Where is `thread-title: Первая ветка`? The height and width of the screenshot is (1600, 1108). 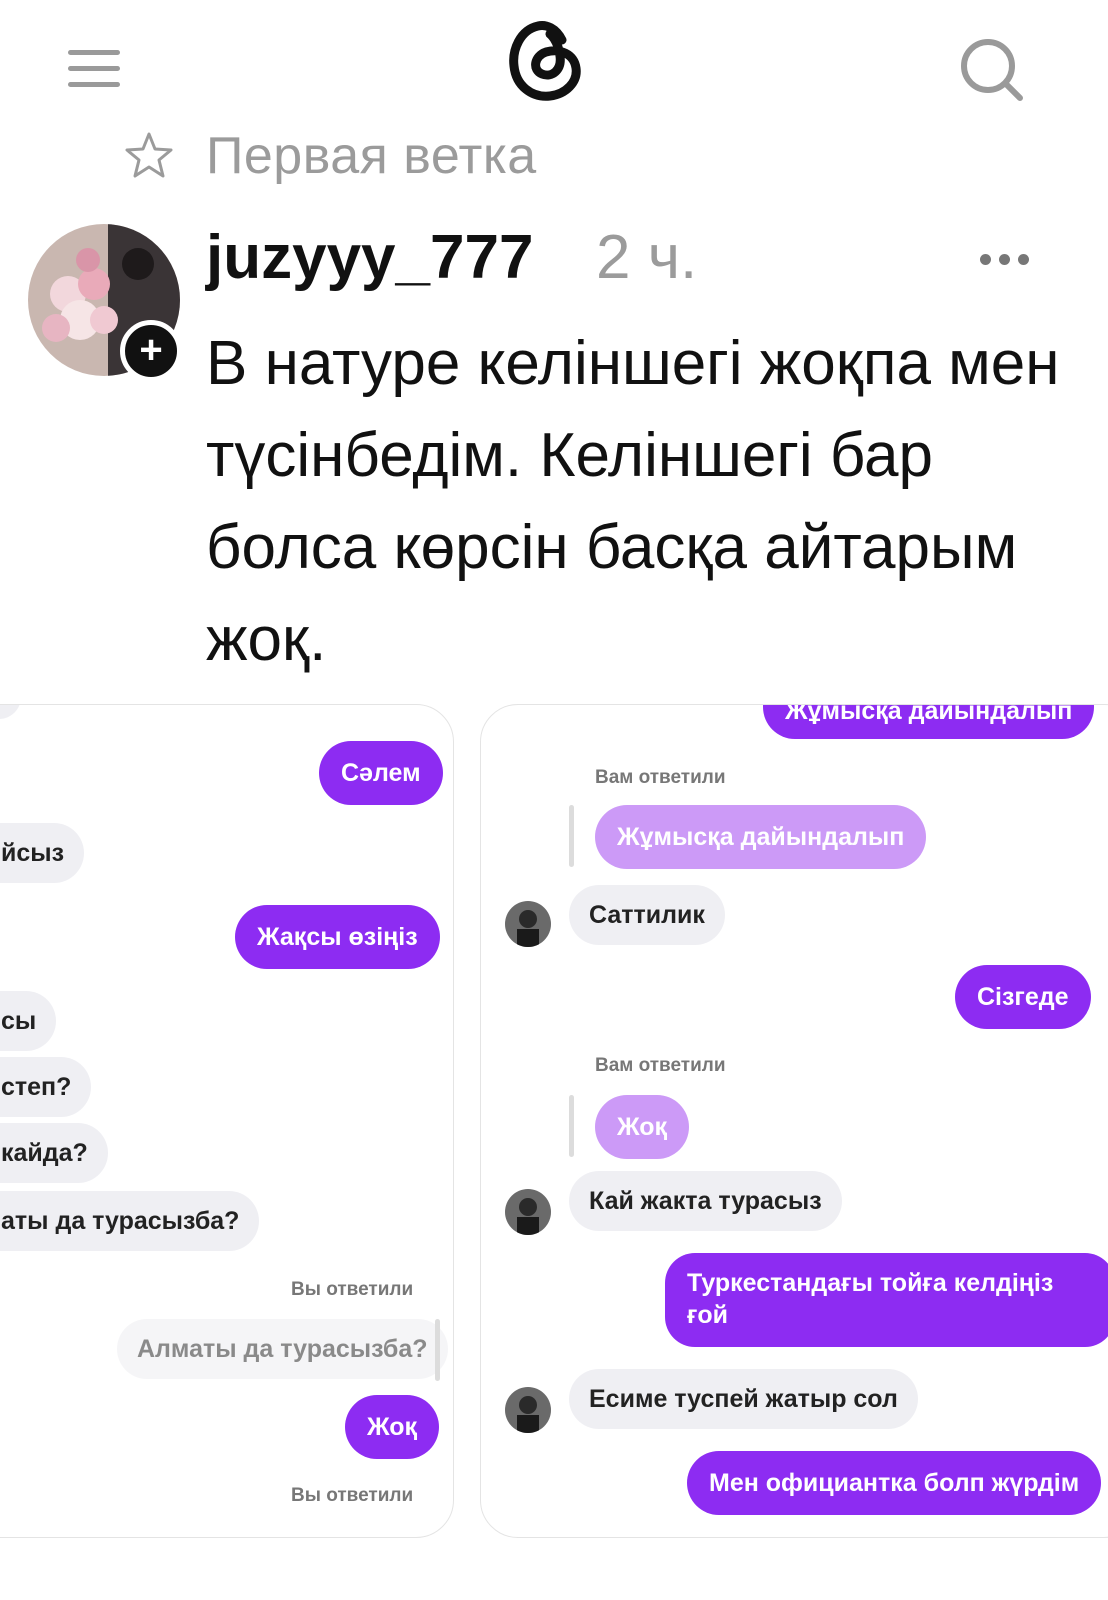 thread-title: Первая ветка is located at coordinates (371, 156).